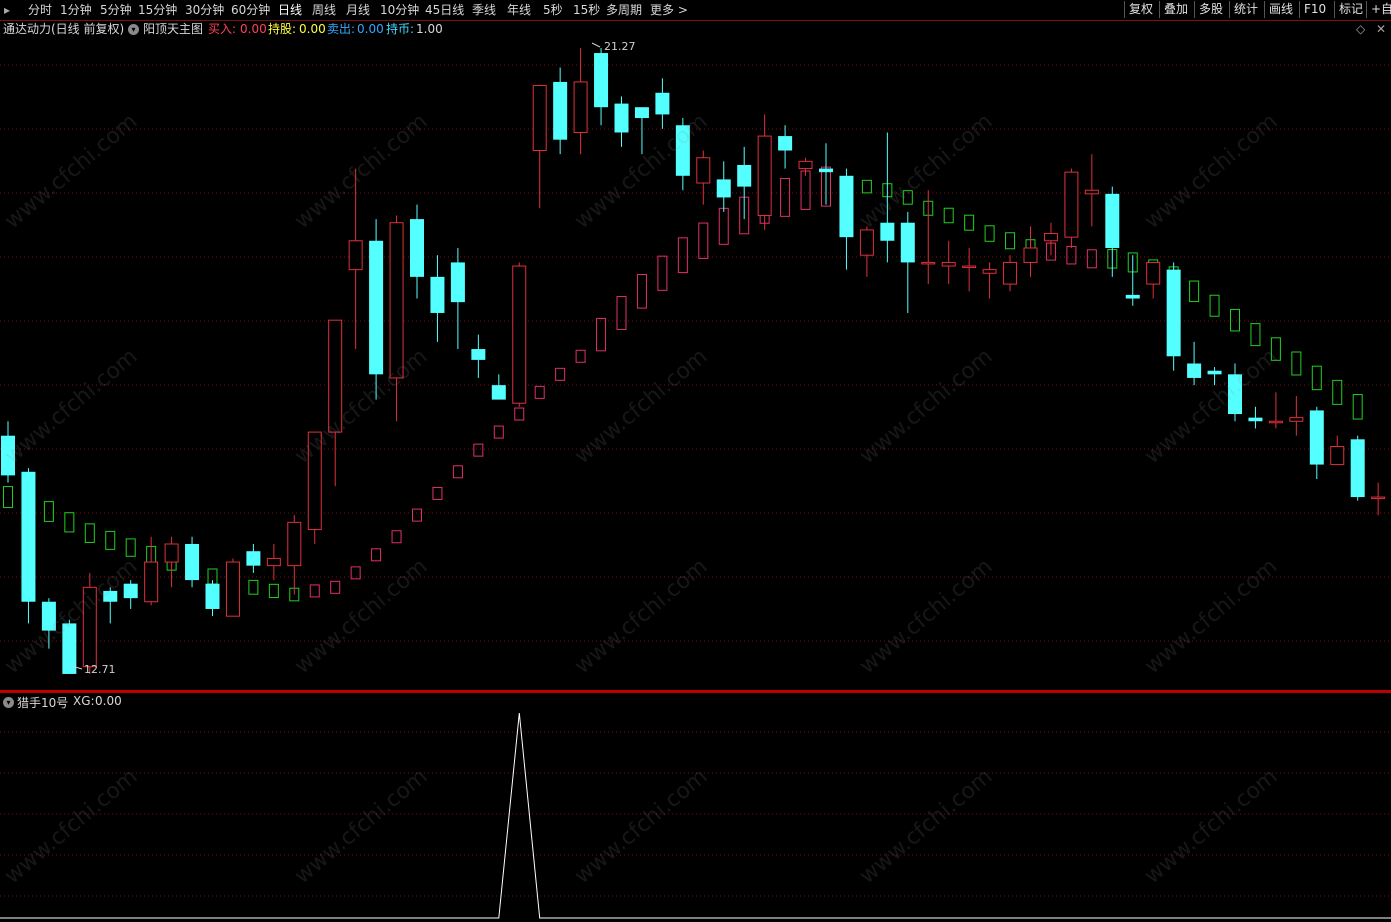 This screenshot has width=1391, height=922. I want to click on period-tab-2: 5分钟, so click(116, 10).